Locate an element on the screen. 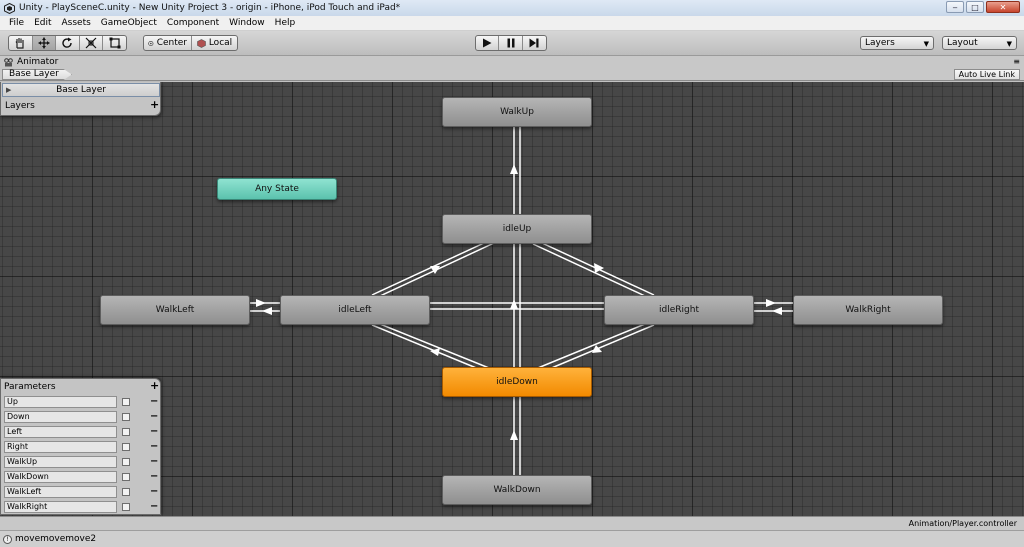 The image size is (1024, 547). transition-idleleft-idledown is located at coordinates (437, 347).